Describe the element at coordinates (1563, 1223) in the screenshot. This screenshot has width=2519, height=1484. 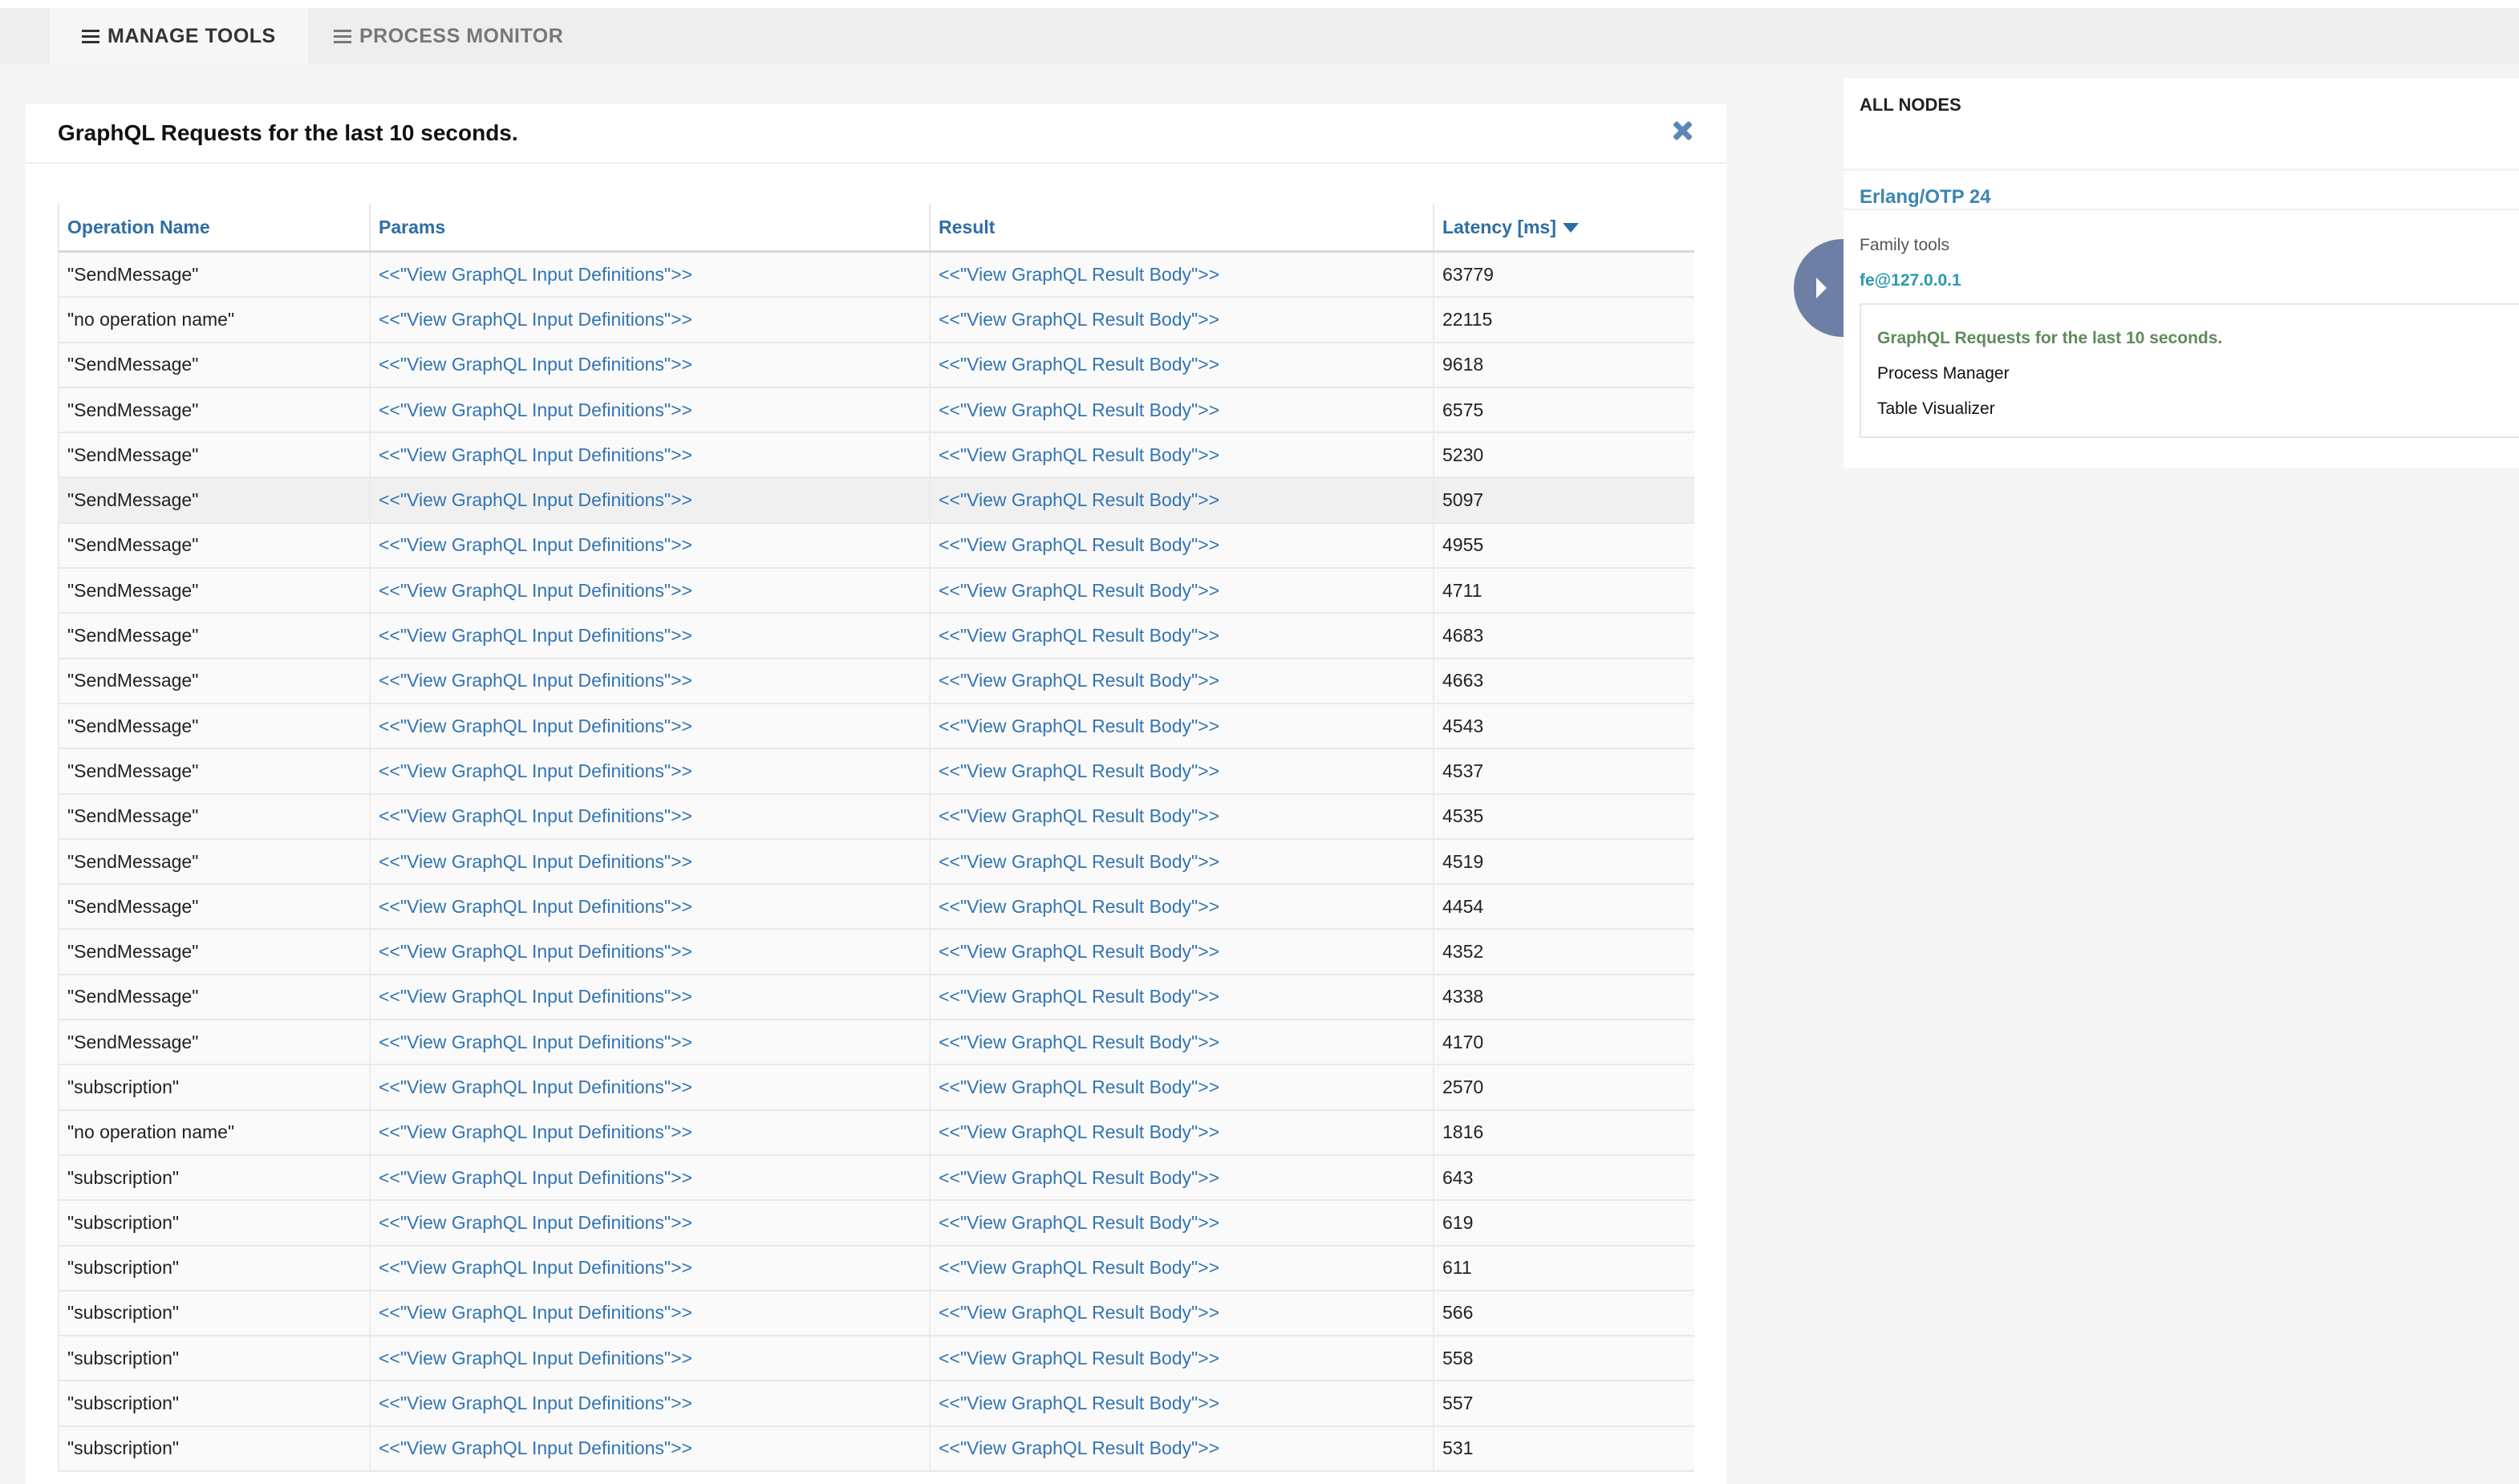
I see `latency-cell: 619` at that location.